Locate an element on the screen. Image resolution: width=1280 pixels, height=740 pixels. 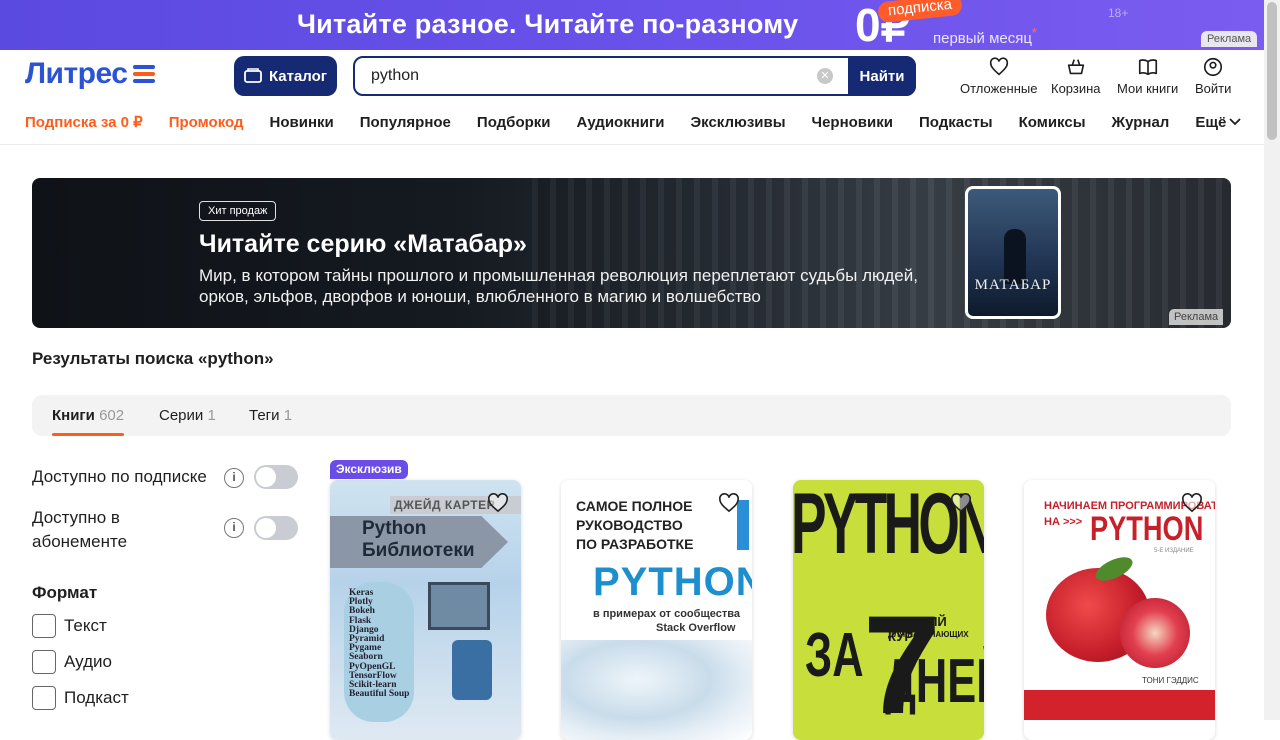
tab-books: Книги 602 is located at coordinates (88, 415).